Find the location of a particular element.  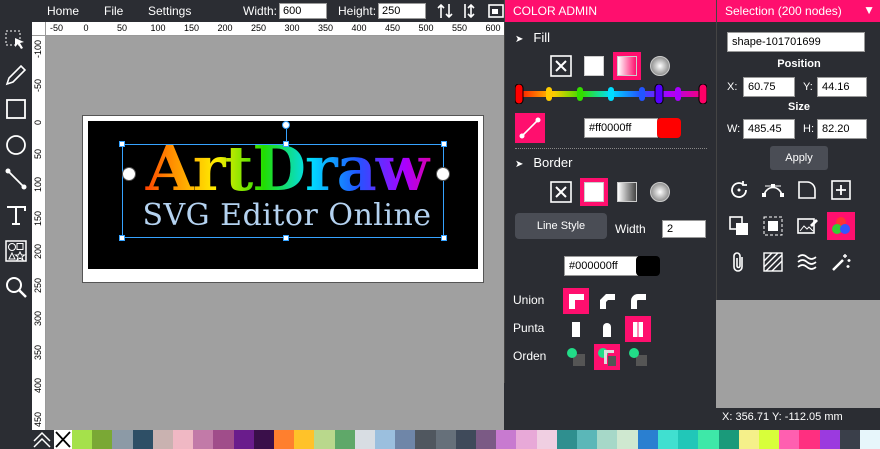

resize-handle-tl is located at coordinates (122, 144).